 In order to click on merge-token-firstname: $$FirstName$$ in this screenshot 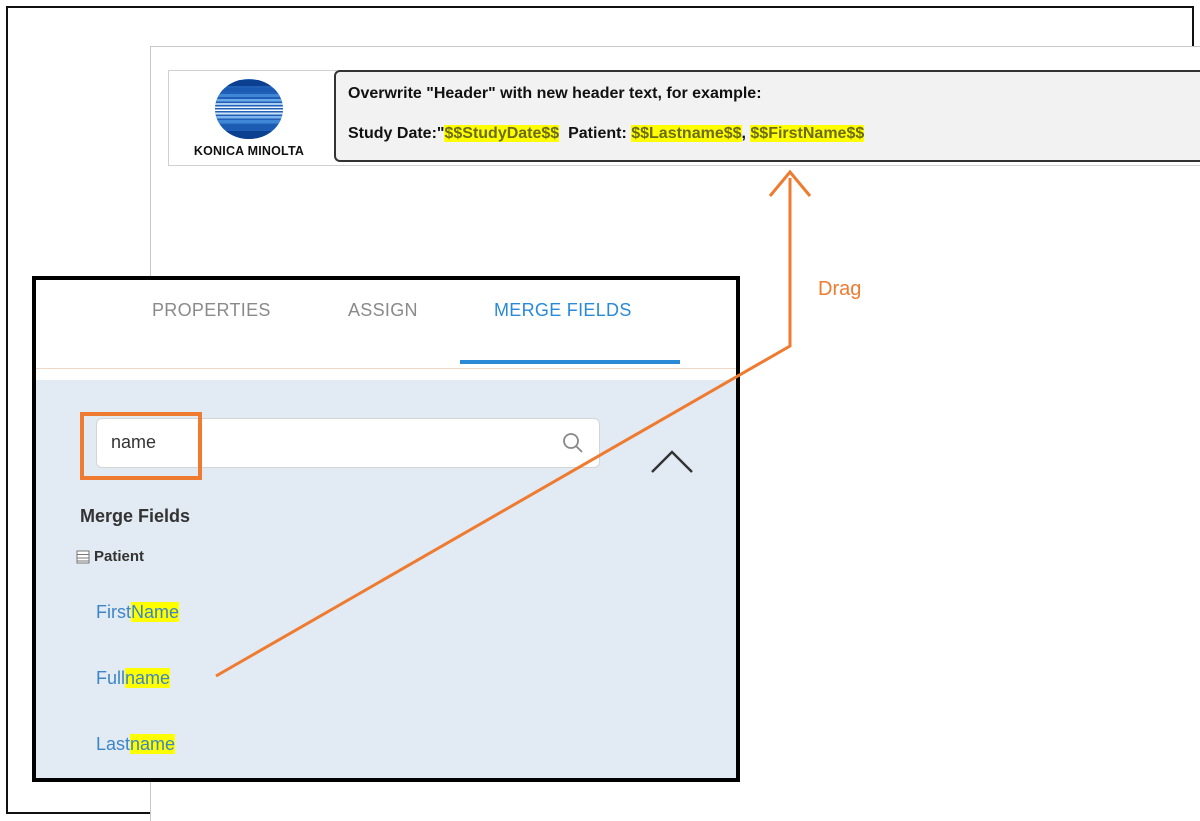, I will do `click(807, 133)`.